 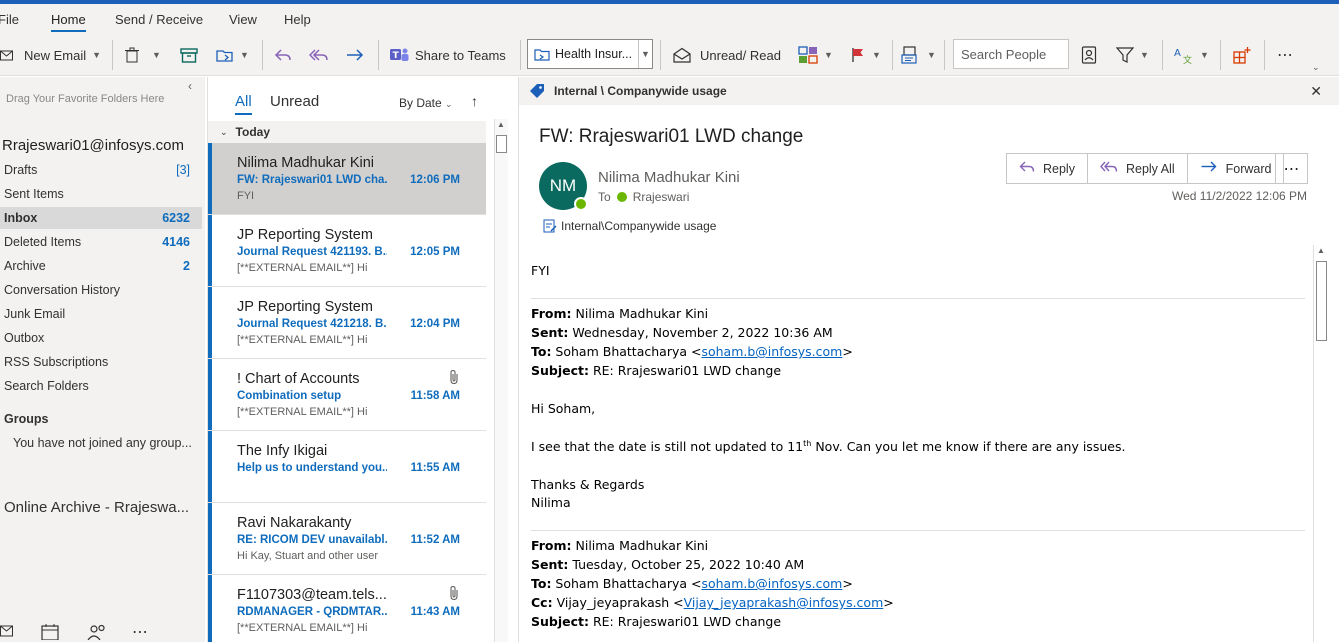 What do you see at coordinates (21, 170) in the screenshot?
I see `folder-label: Drafts` at bounding box center [21, 170].